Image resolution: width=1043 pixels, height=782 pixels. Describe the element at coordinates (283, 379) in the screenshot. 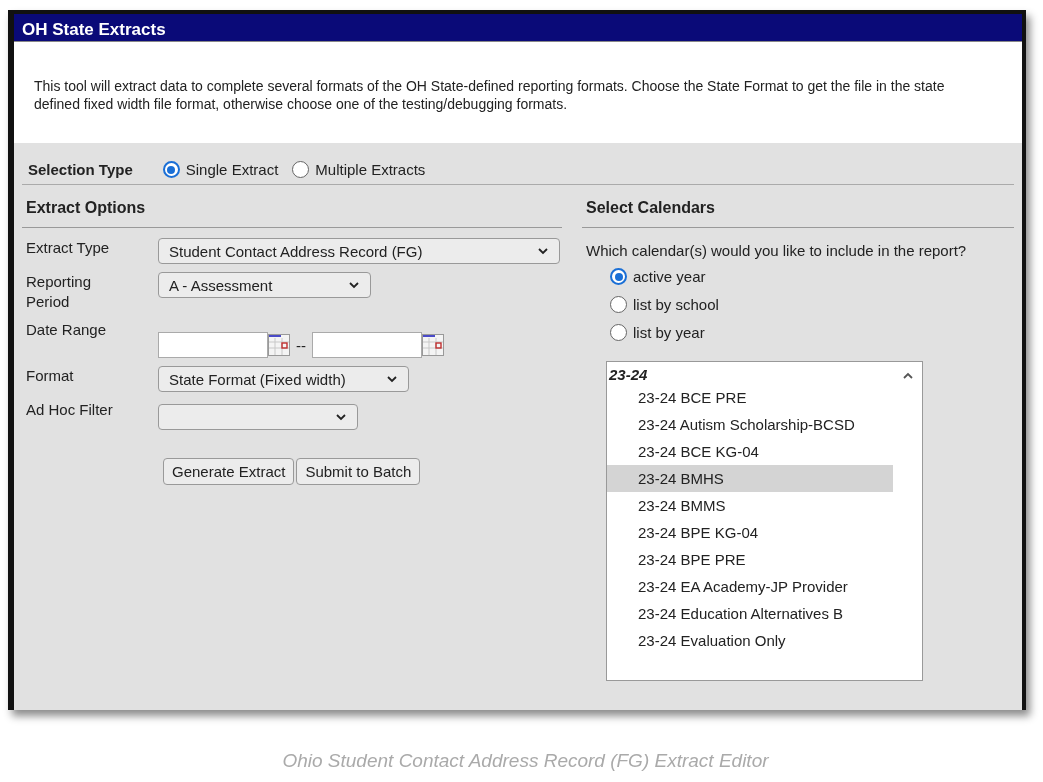

I see `dropdown: State Format (Fixed width)` at that location.